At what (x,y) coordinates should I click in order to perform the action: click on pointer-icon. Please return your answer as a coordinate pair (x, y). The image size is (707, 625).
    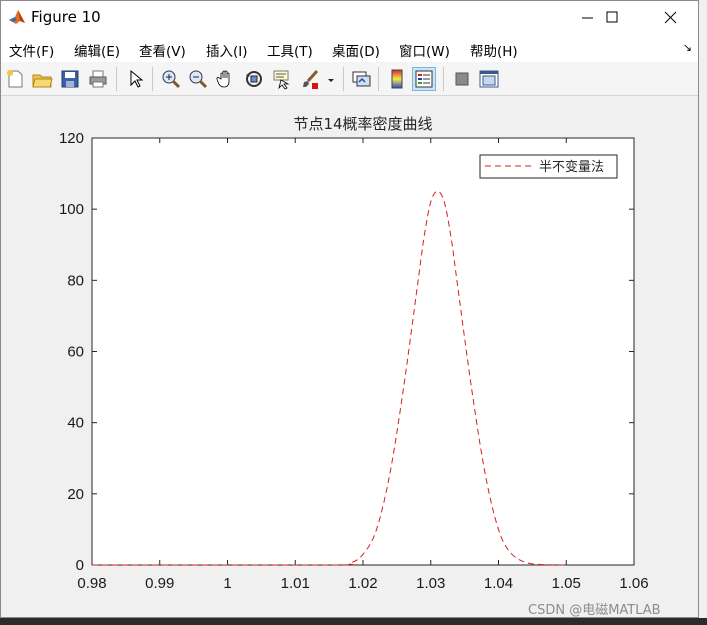
    Looking at the image, I should click on (136, 79).